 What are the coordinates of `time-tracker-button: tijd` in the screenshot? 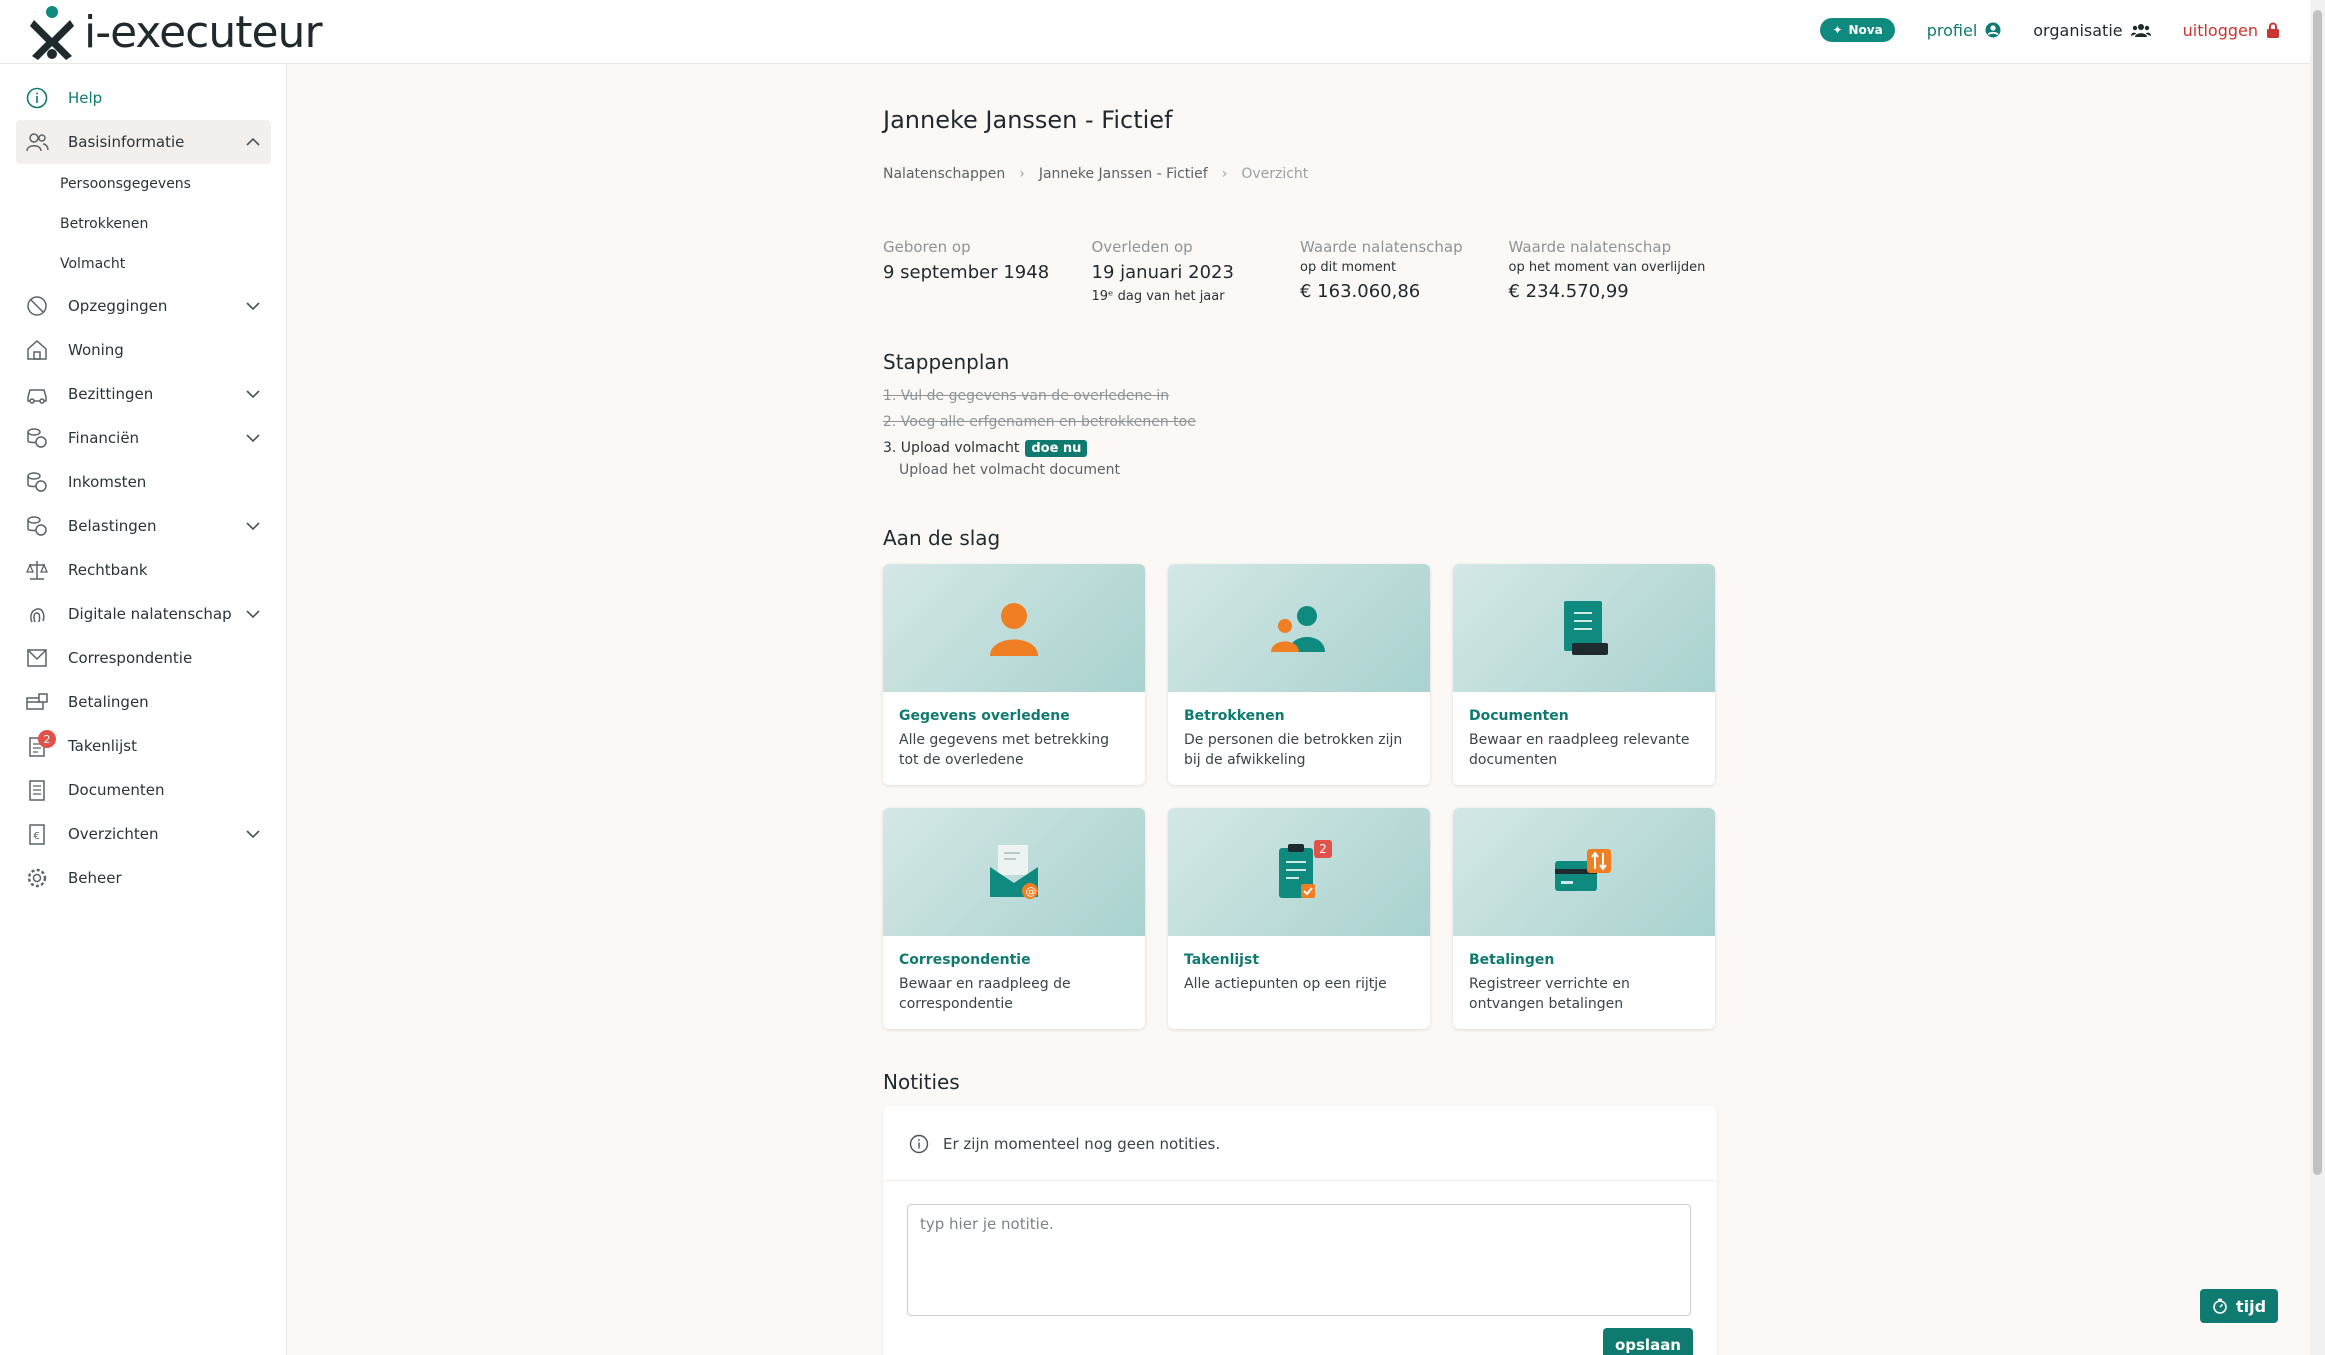 It's located at (2239, 1306).